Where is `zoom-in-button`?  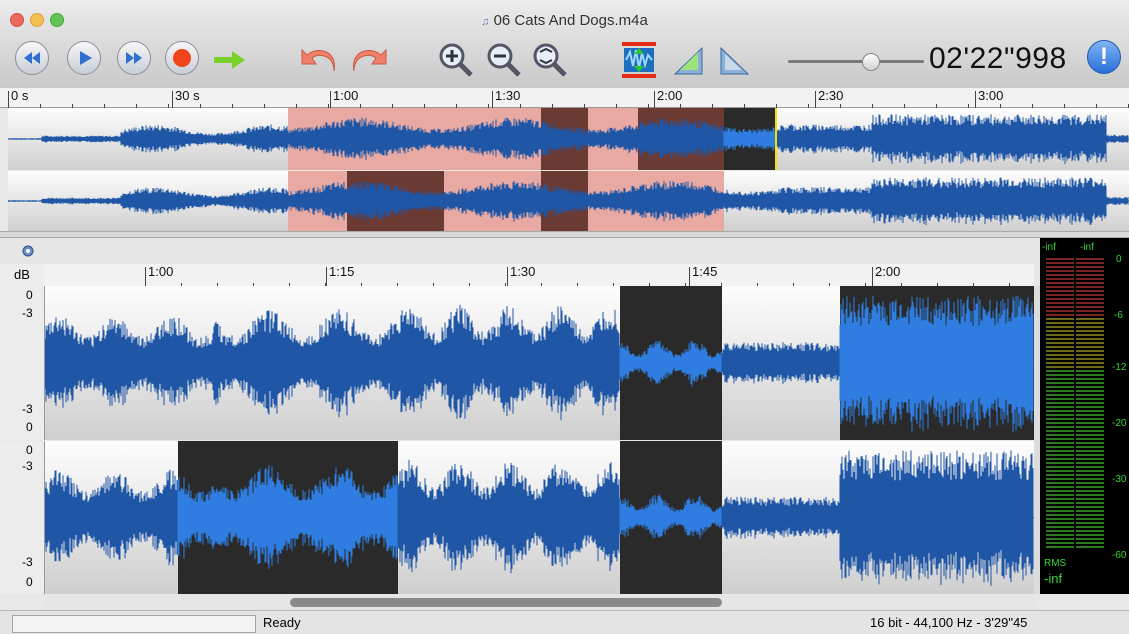
zoom-in-button is located at coordinates (456, 62).